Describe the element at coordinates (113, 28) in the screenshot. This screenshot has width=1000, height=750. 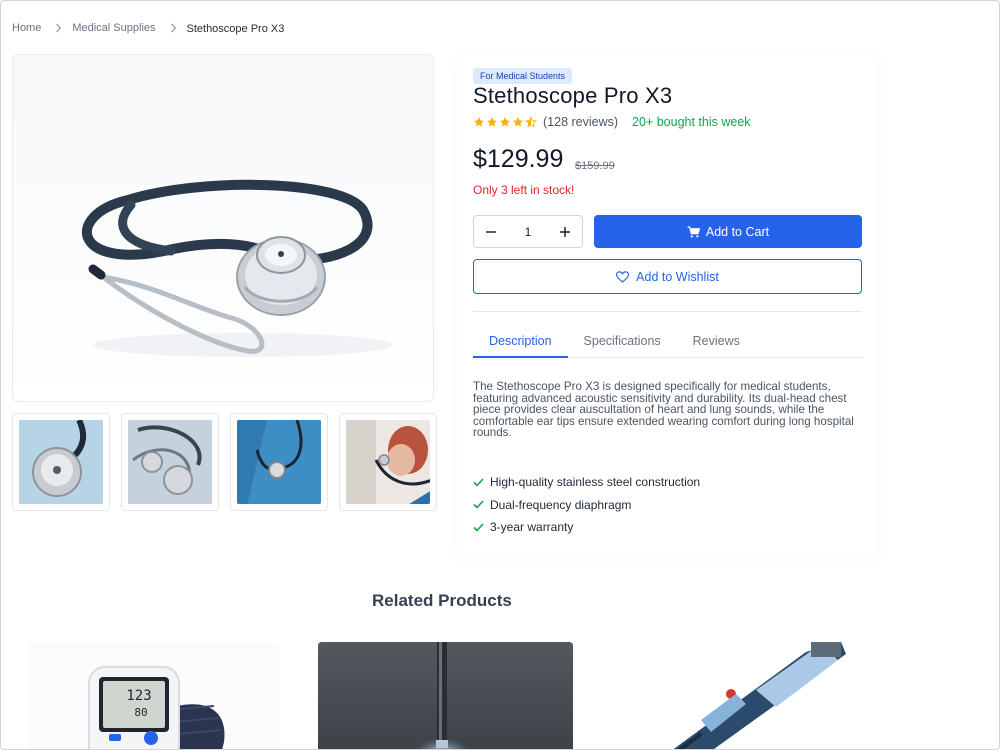
I see `breadcrumb-category: Medical Supplies` at that location.